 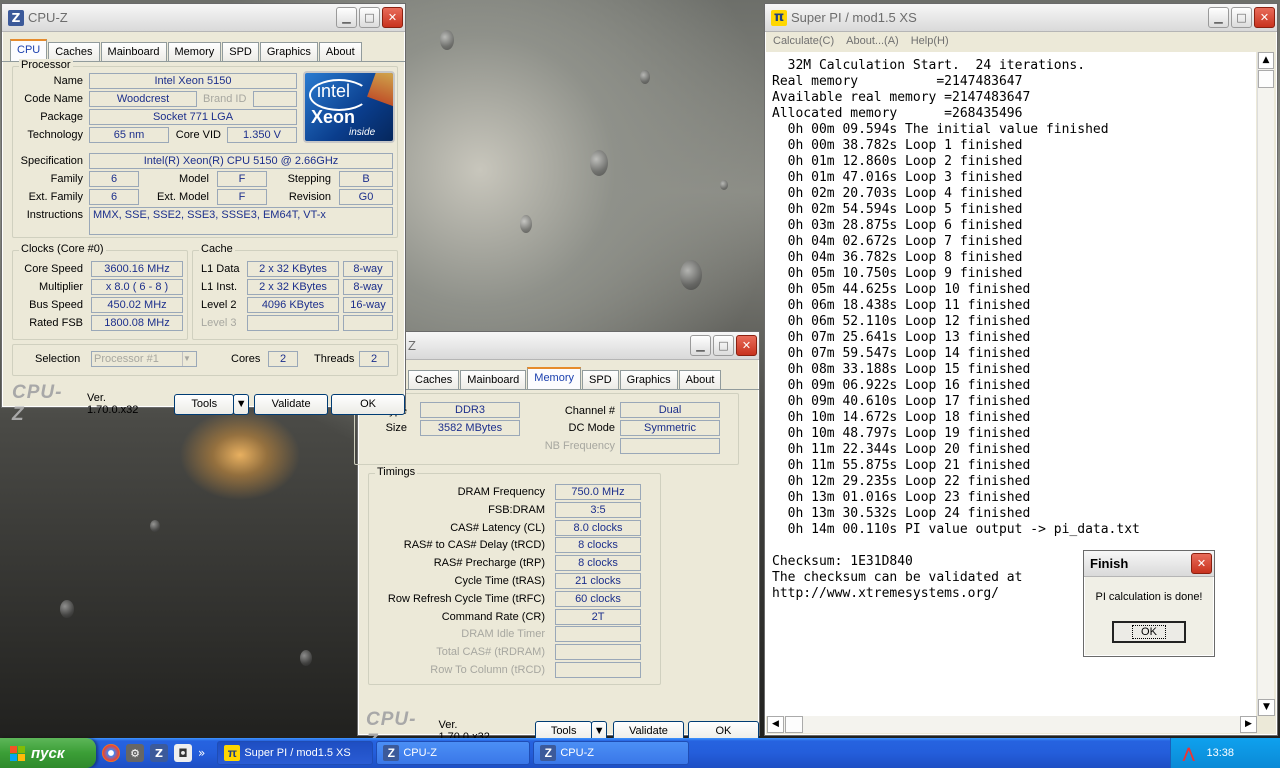 I want to click on console-line: Available real memory =2147483647, so click(x=901, y=97).